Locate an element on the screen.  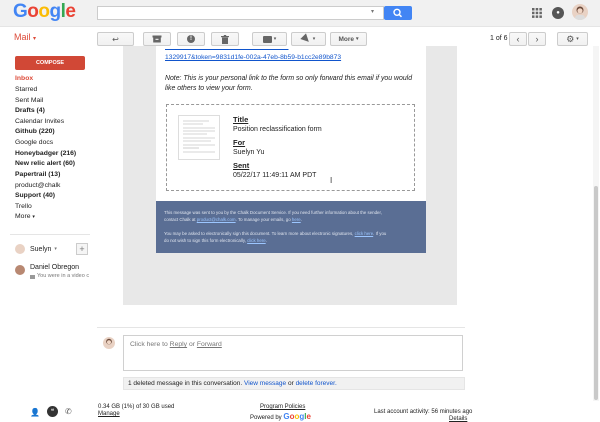
contact-status: You were in a video c is located at coordinates (63, 276).